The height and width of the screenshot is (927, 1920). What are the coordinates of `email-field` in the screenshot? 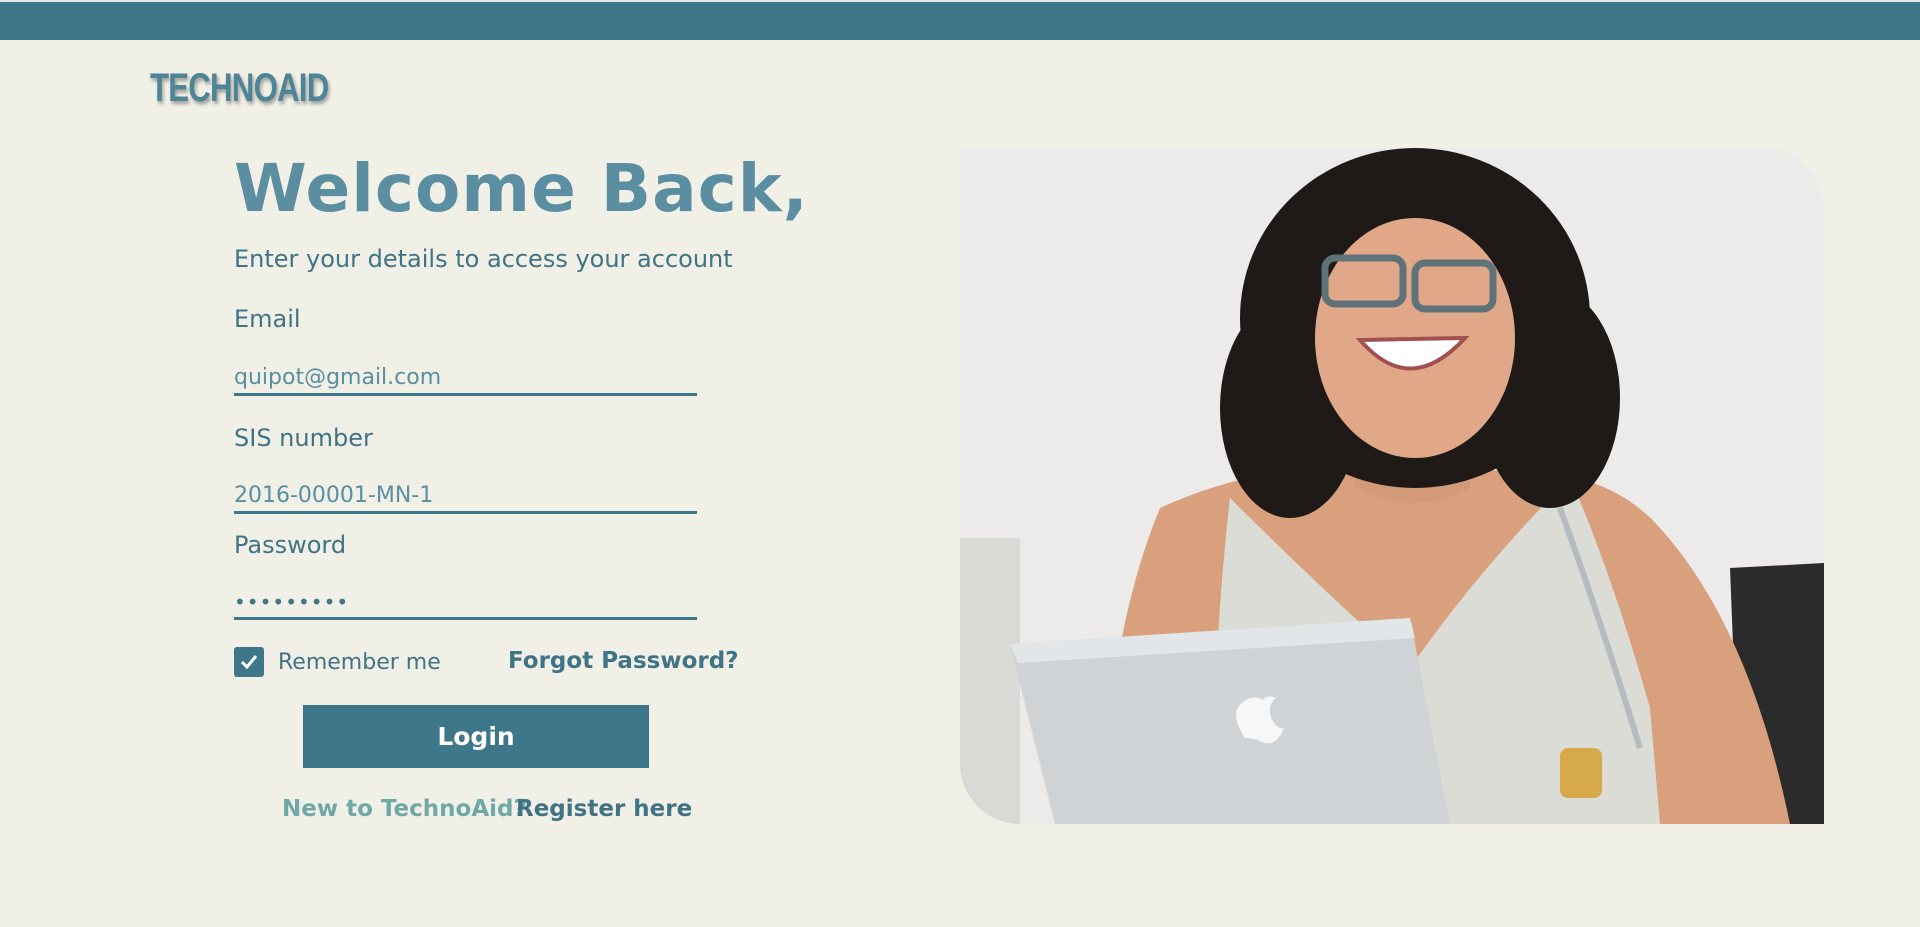 It's located at (465, 379).